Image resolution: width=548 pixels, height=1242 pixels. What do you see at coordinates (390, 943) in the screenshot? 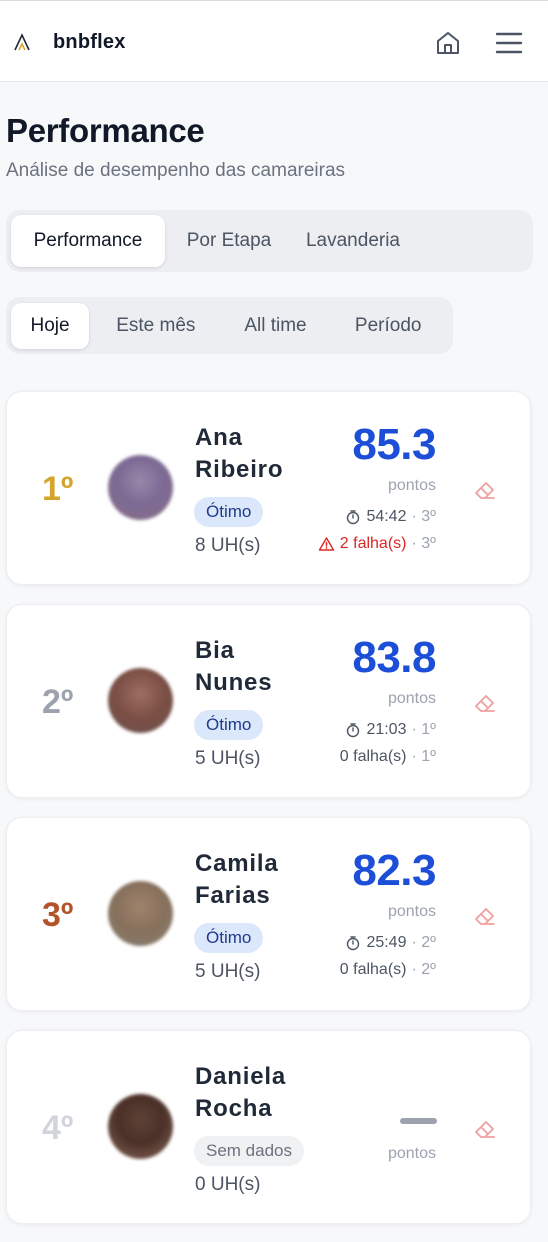
I see `time-stat: 25:49 · 2º` at bounding box center [390, 943].